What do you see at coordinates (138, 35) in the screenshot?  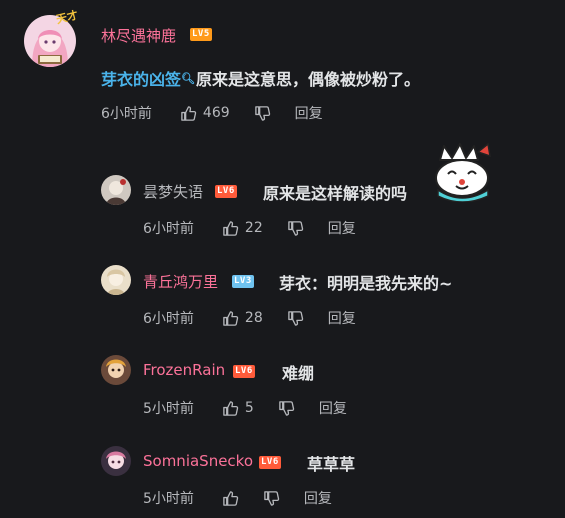 I see `root-username: 林尽遇神鹿` at bounding box center [138, 35].